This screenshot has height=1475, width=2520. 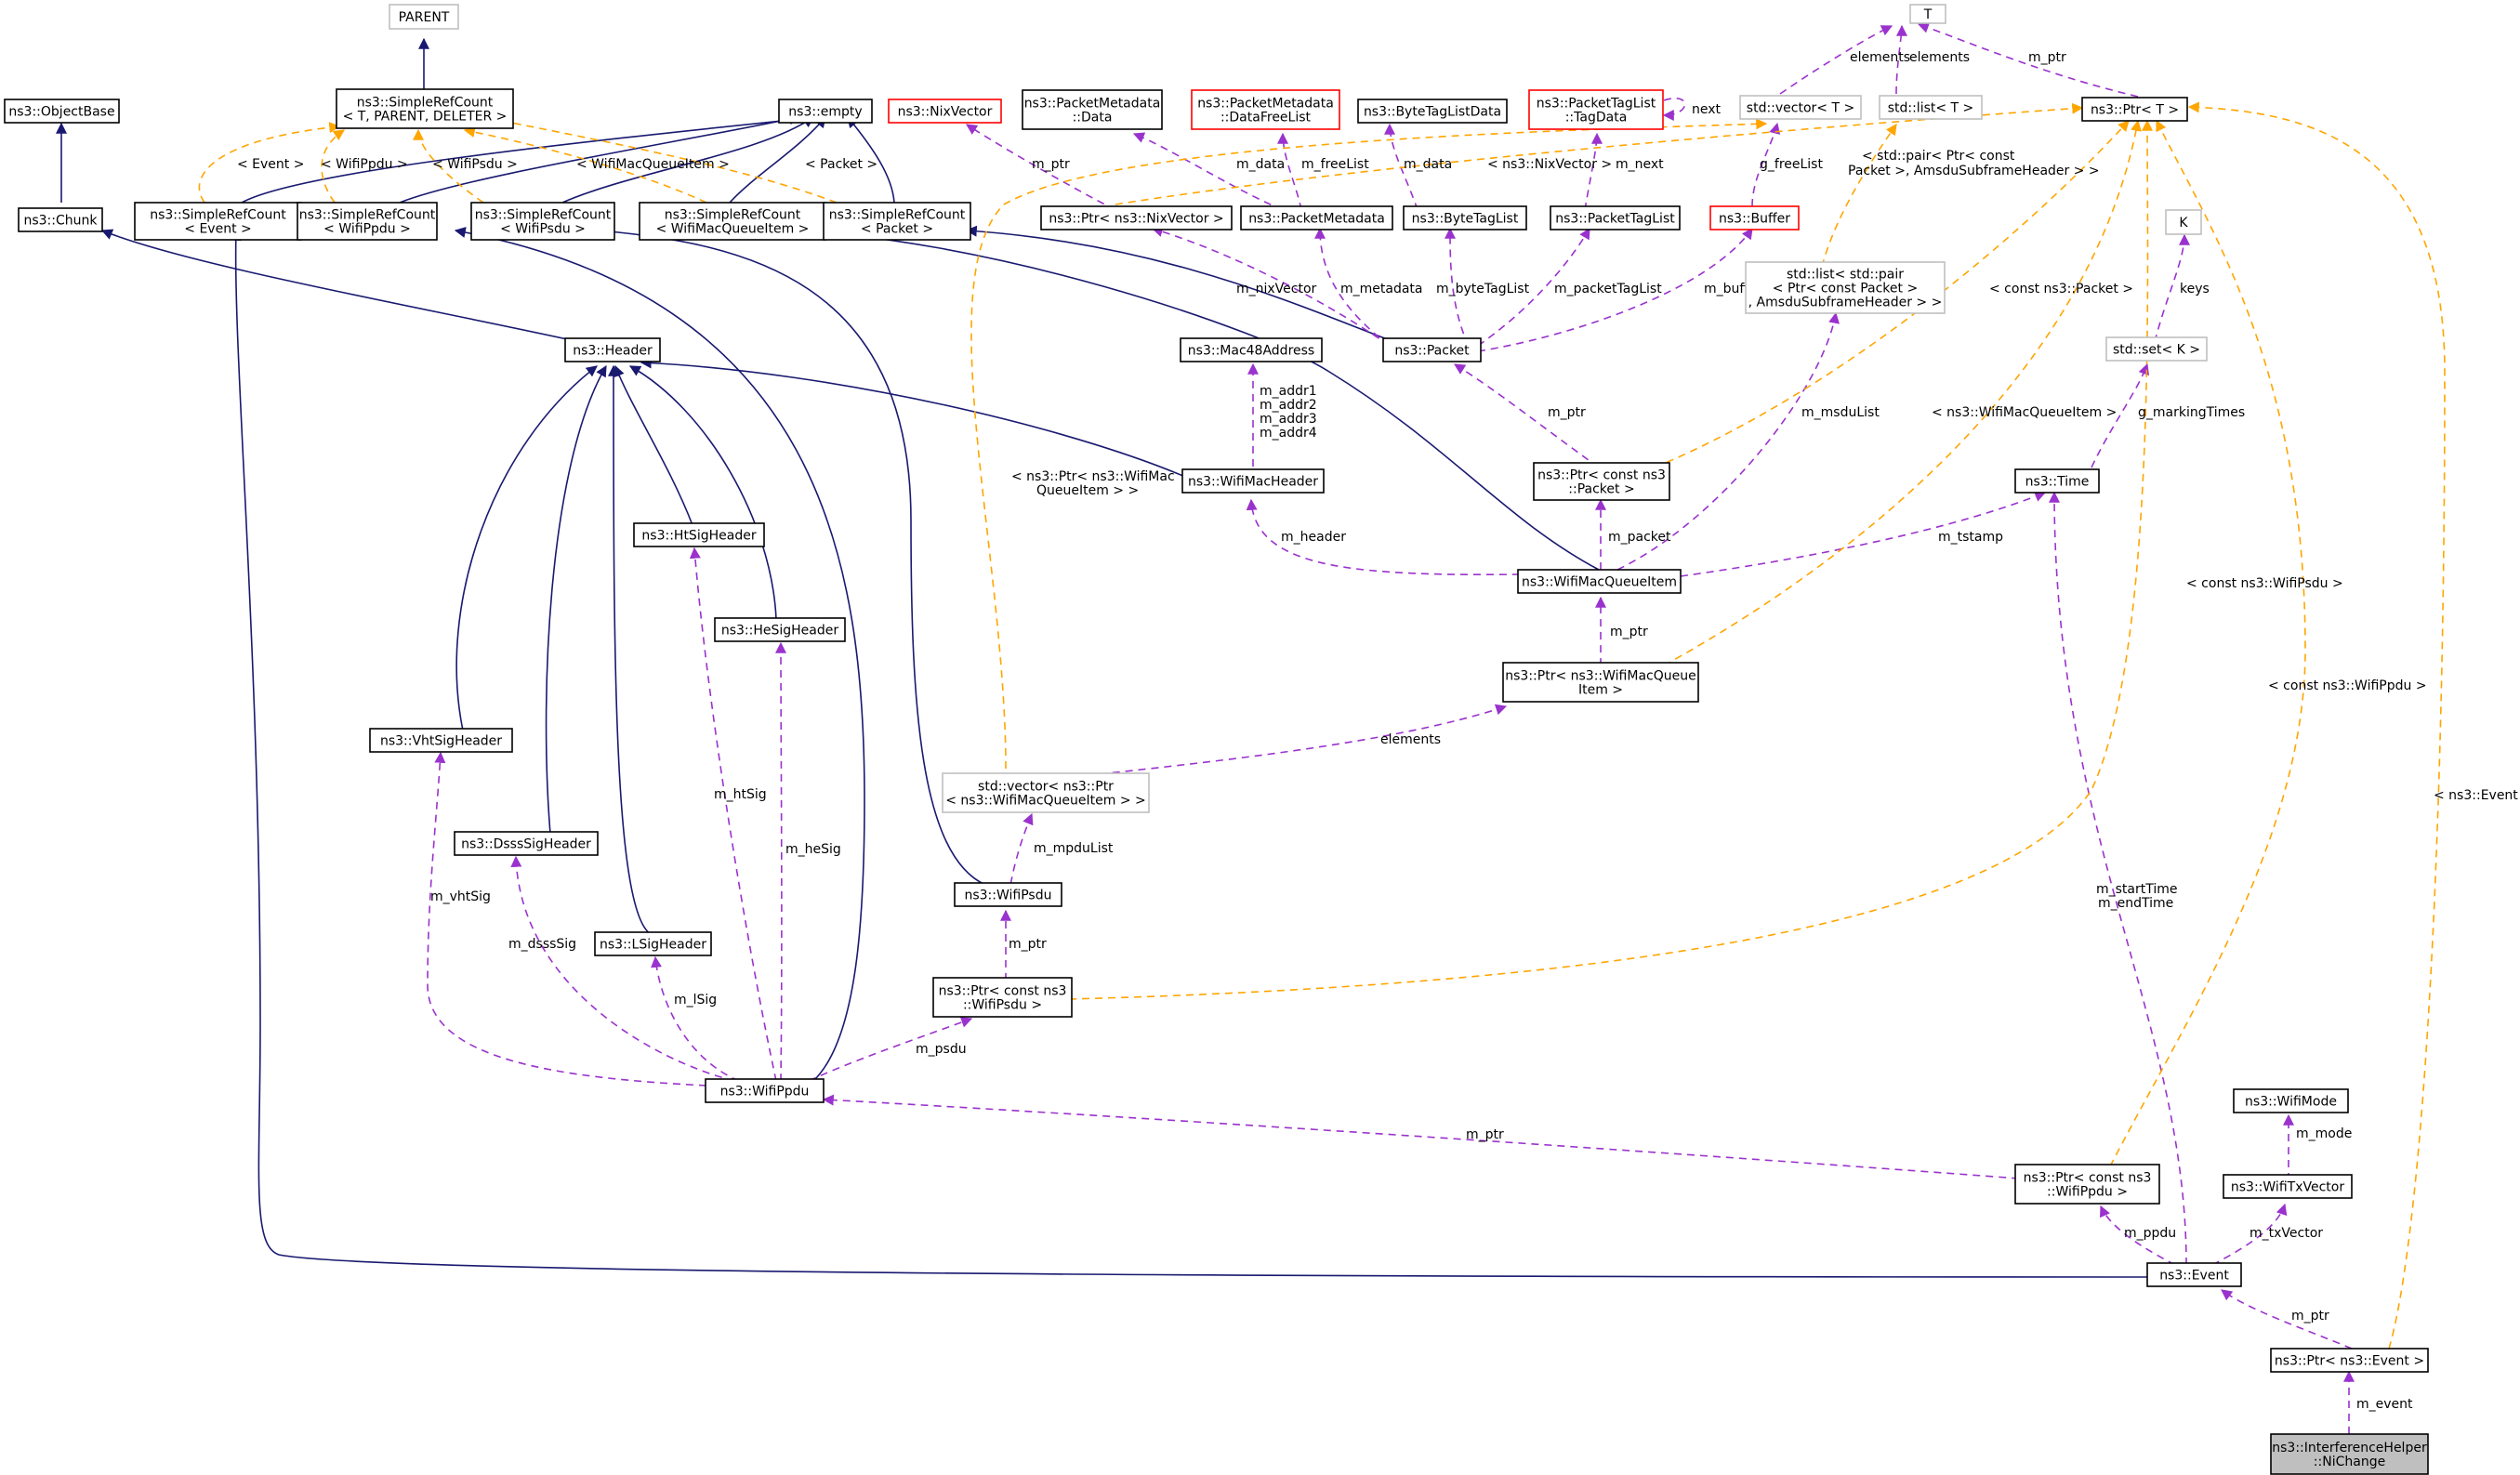 What do you see at coordinates (270, 164) in the screenshot?
I see `edge-label: < Event >` at bounding box center [270, 164].